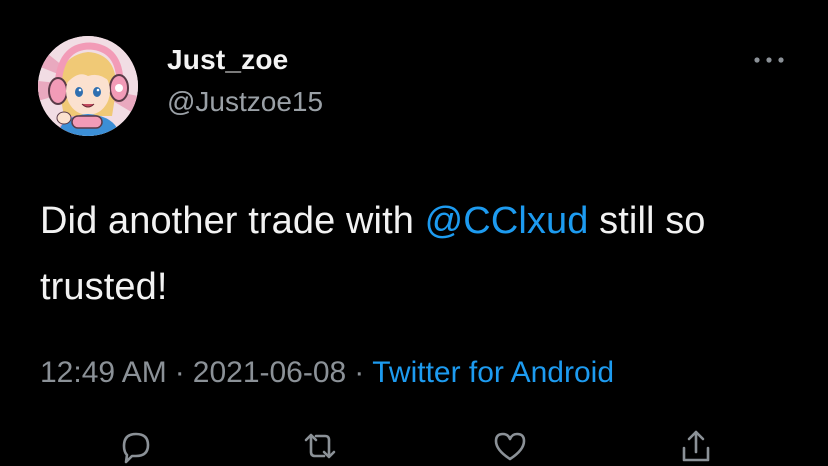  Describe the element at coordinates (245, 102) in the screenshot. I see `user-handle: @Justzoe15` at that location.